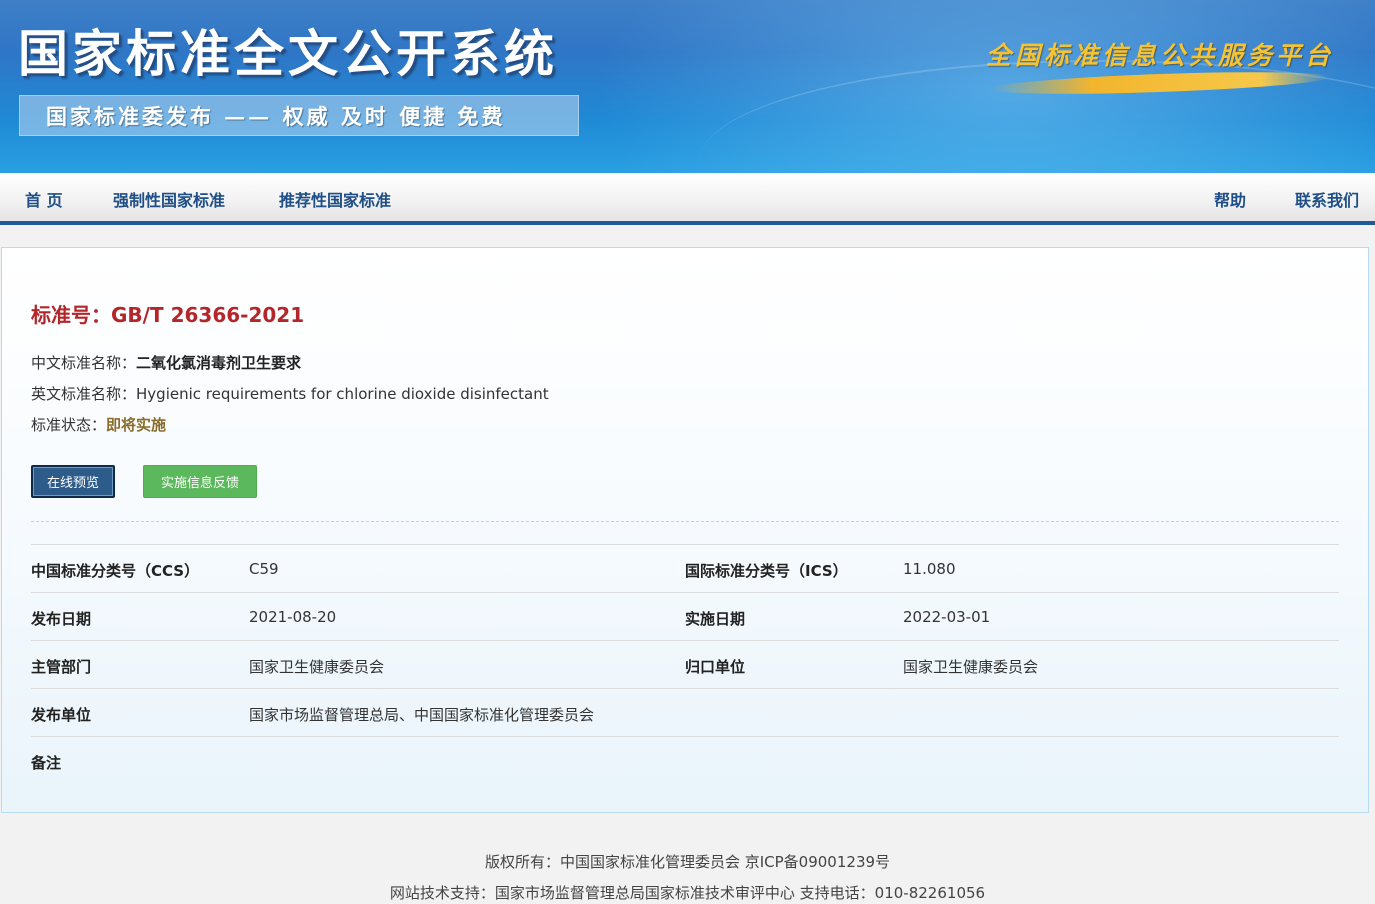 This screenshot has height=904, width=1375. I want to click on table-row: 发布单位 国家市场监督管理总局、中国国家标准化管理委员会, so click(685, 713).